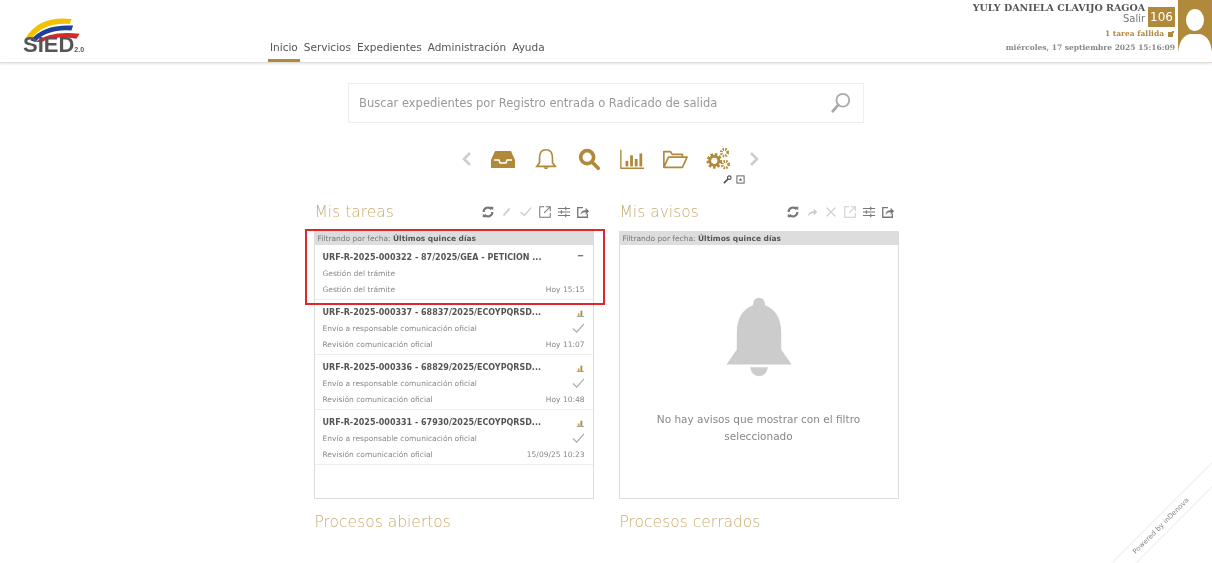 The height and width of the screenshot is (563, 1212). I want to click on panel-title: Procesos cerrados, so click(690, 522).